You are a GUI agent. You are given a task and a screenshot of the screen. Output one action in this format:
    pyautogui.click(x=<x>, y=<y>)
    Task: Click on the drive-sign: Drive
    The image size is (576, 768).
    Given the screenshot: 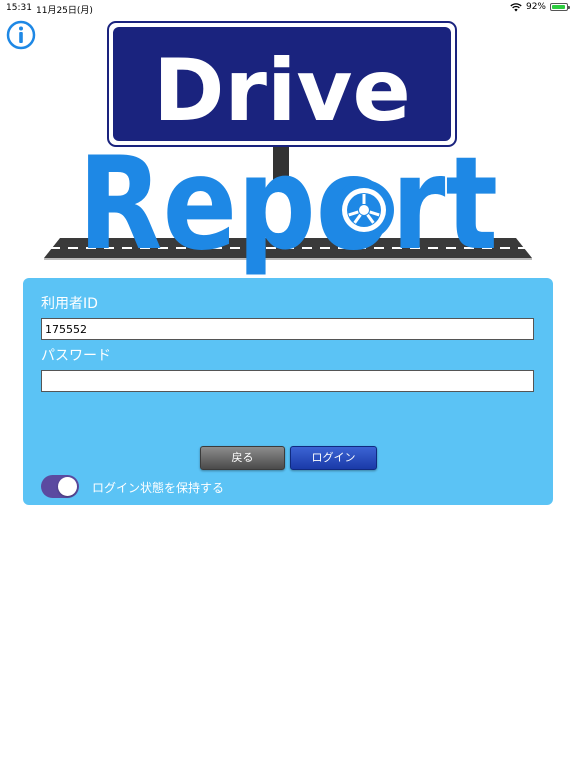 What is the action you would take?
    pyautogui.click(x=282, y=84)
    